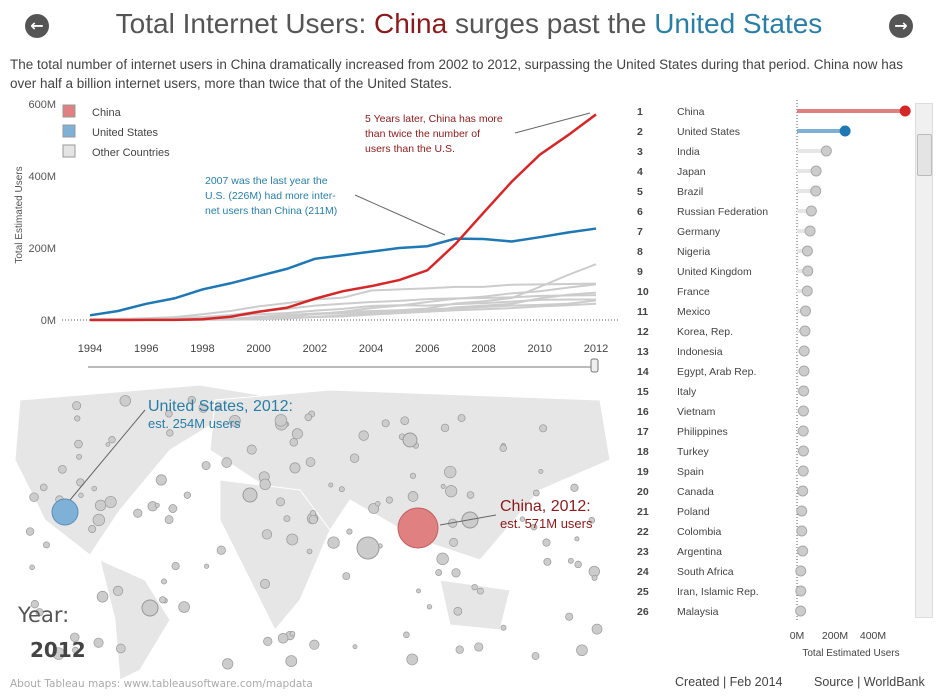  I want to click on x-tick-label: 2008, so click(483, 349).